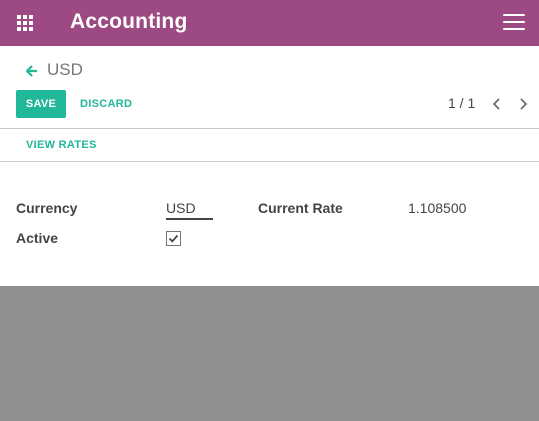 Image resolution: width=539 pixels, height=421 pixels. I want to click on active-label: Active, so click(37, 238).